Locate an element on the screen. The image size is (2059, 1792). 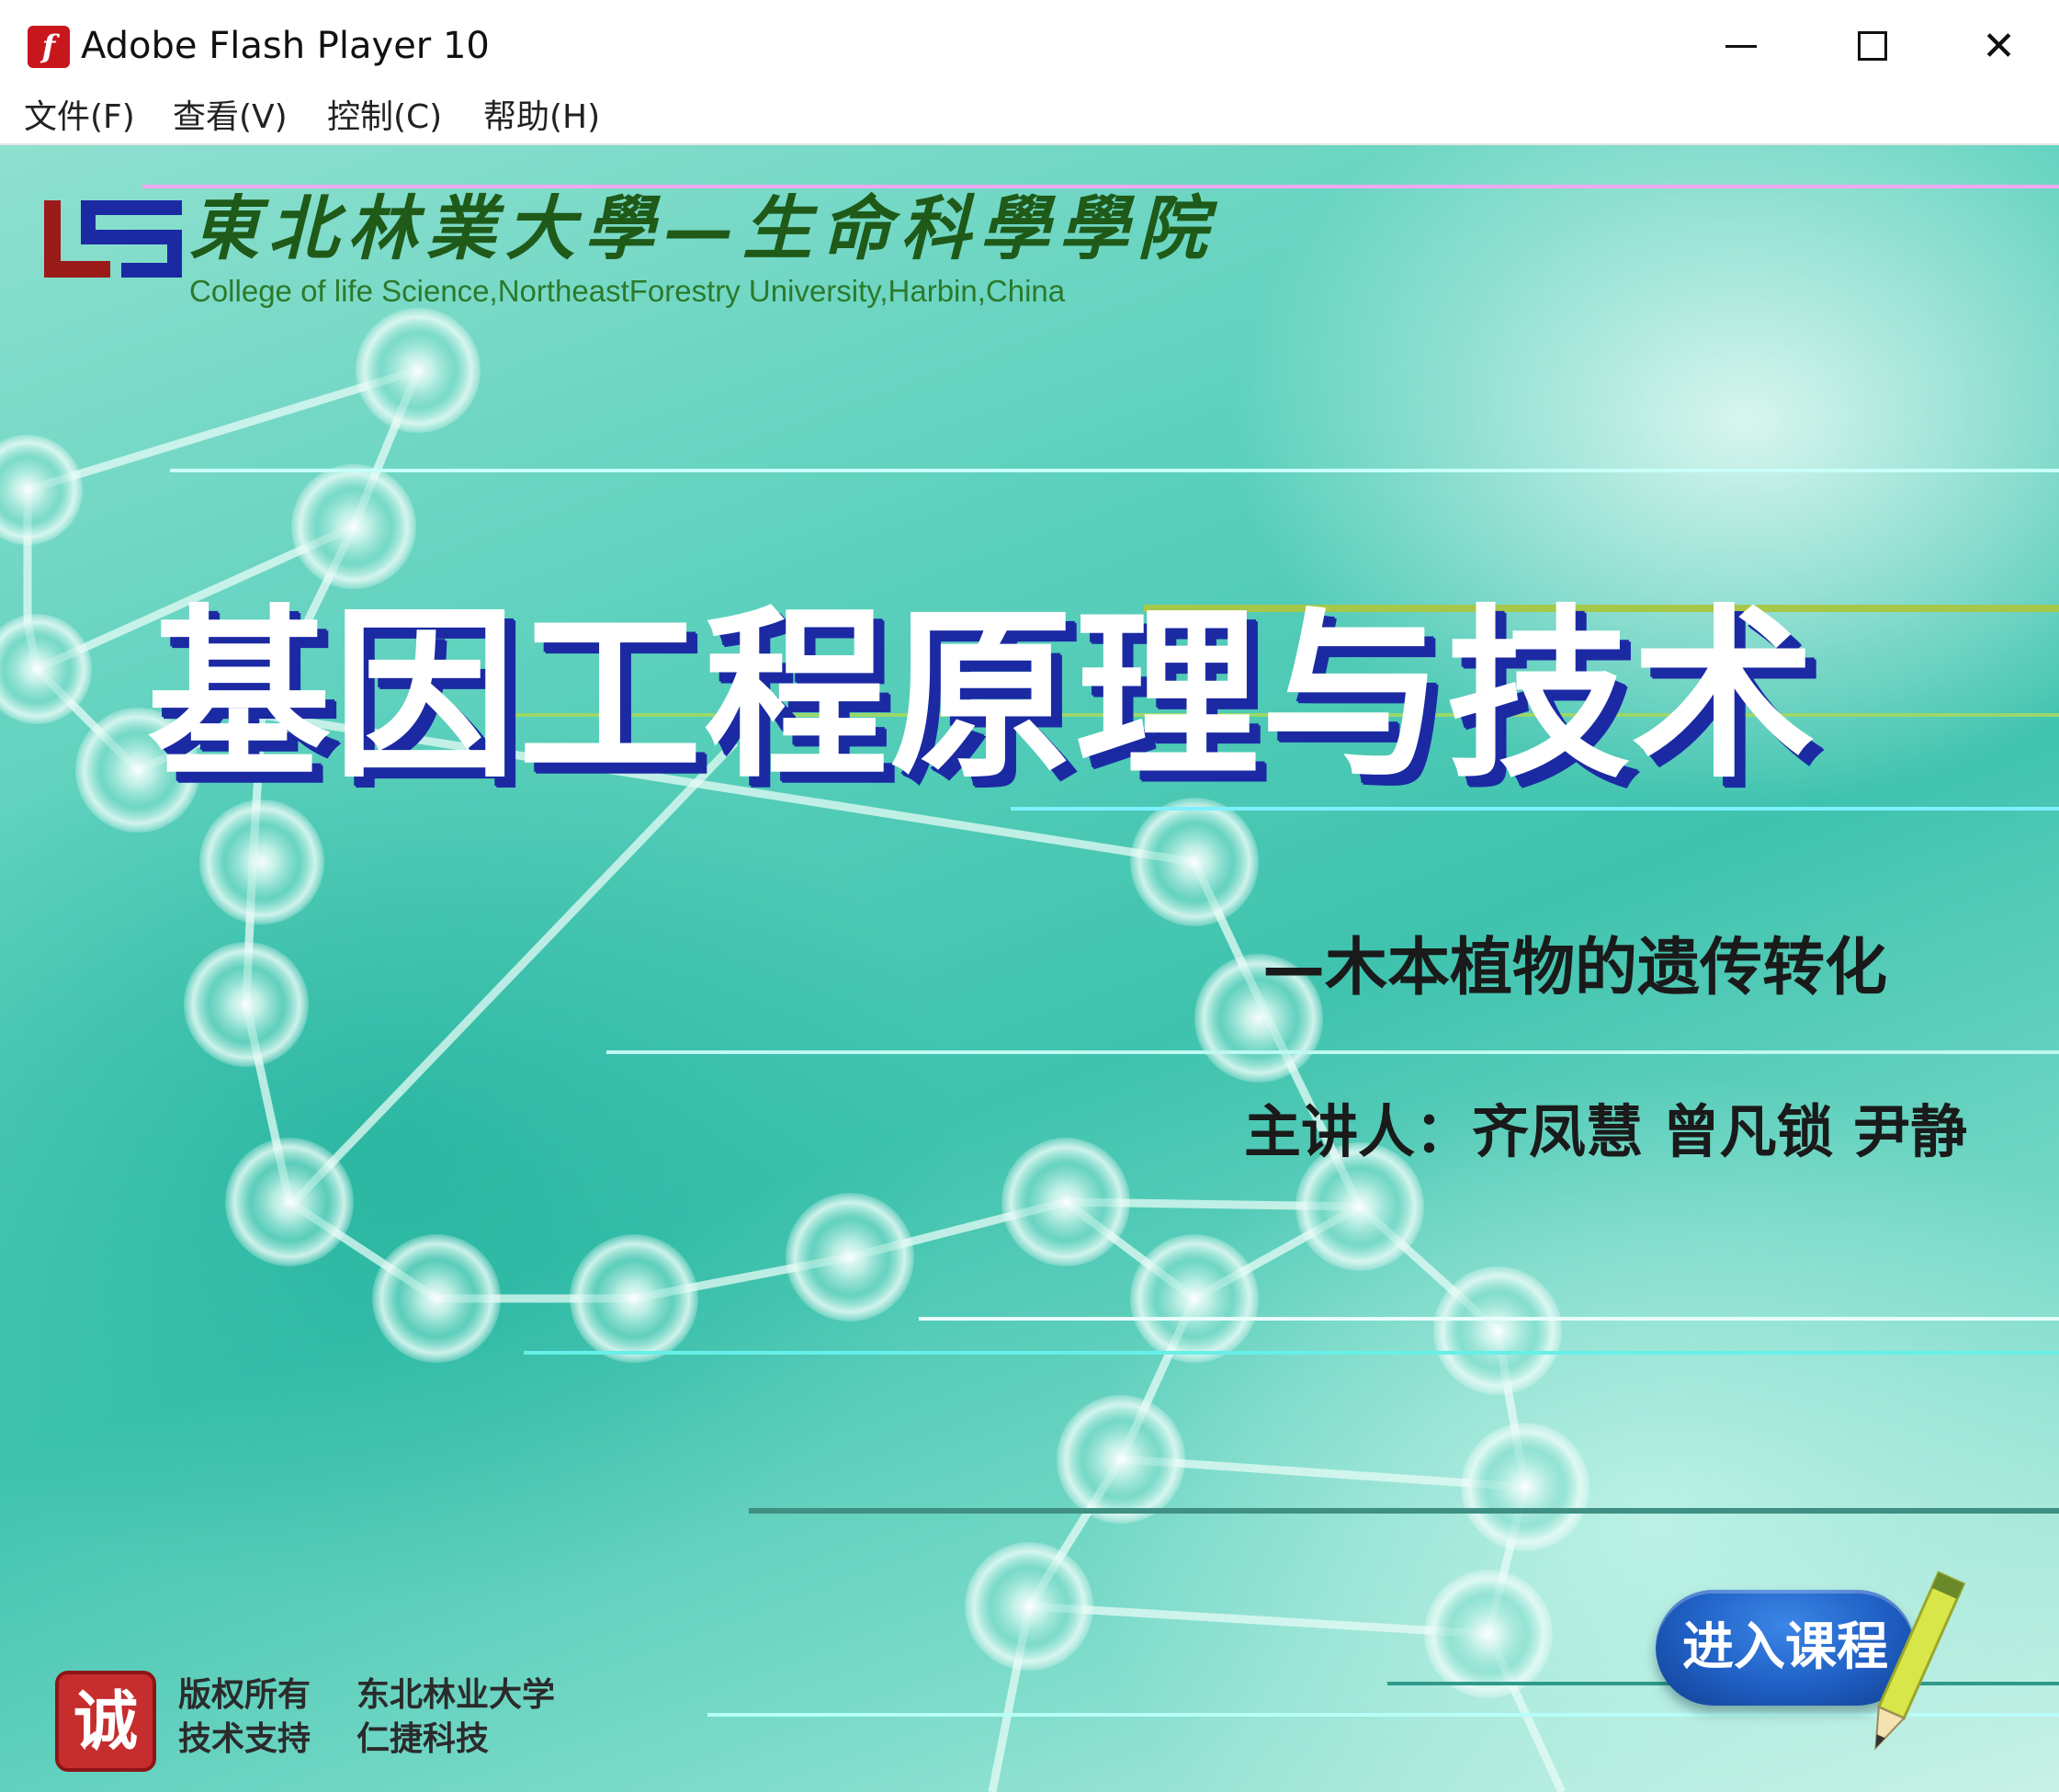
maximize-button is located at coordinates (1872, 46).